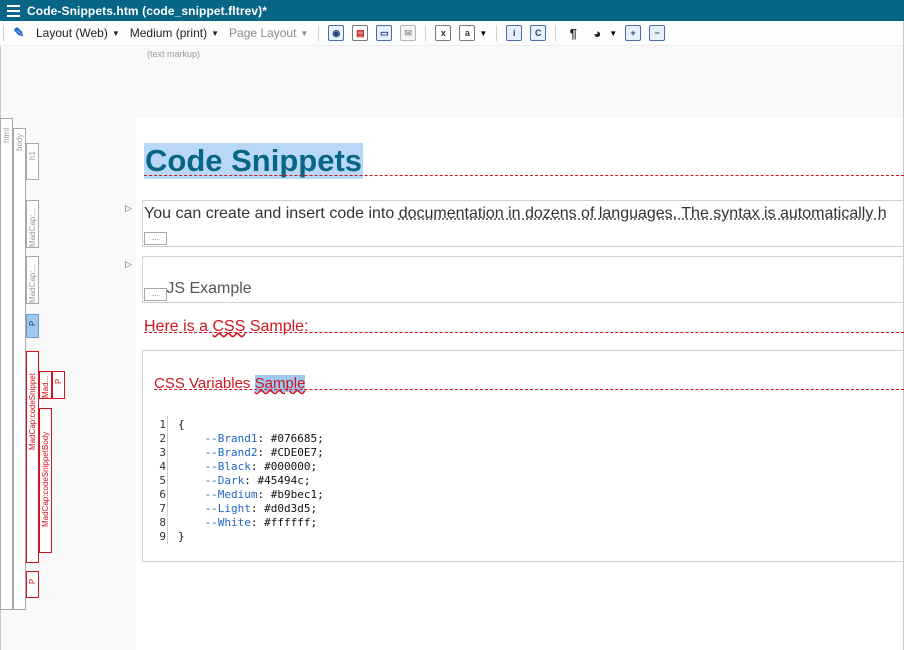 The width and height of the screenshot is (904, 650). What do you see at coordinates (13, 10) in the screenshot?
I see `hamburger-menu-icon` at bounding box center [13, 10].